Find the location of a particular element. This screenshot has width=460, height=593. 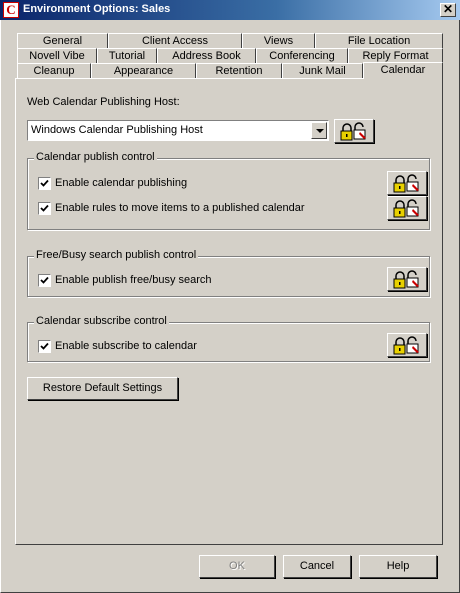

help-button: Help is located at coordinates (398, 566).